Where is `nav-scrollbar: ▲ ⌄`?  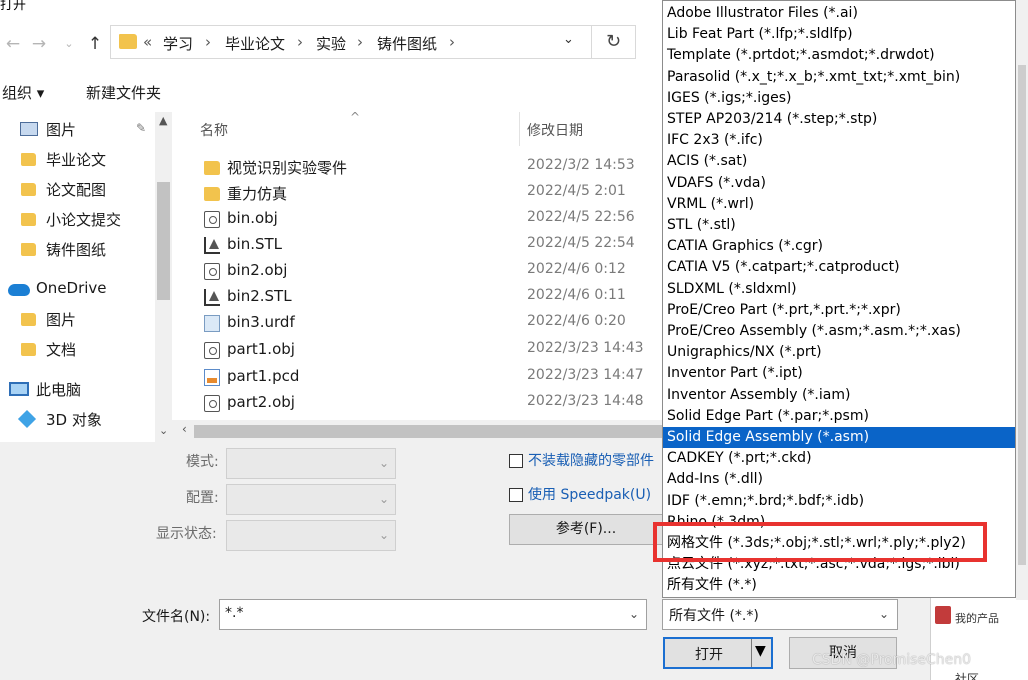 nav-scrollbar: ▲ ⌄ is located at coordinates (163, 277).